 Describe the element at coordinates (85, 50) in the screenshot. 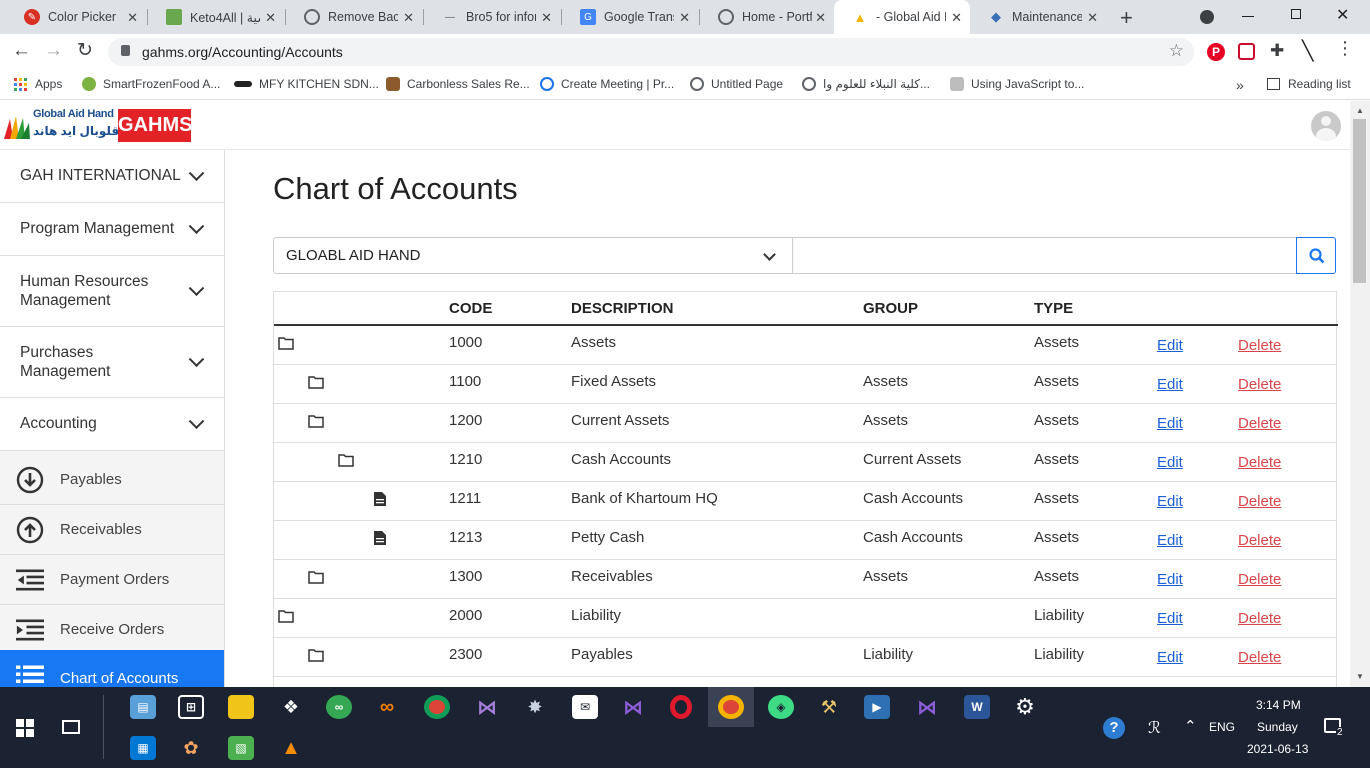

I see `reload-icon: ↻` at that location.